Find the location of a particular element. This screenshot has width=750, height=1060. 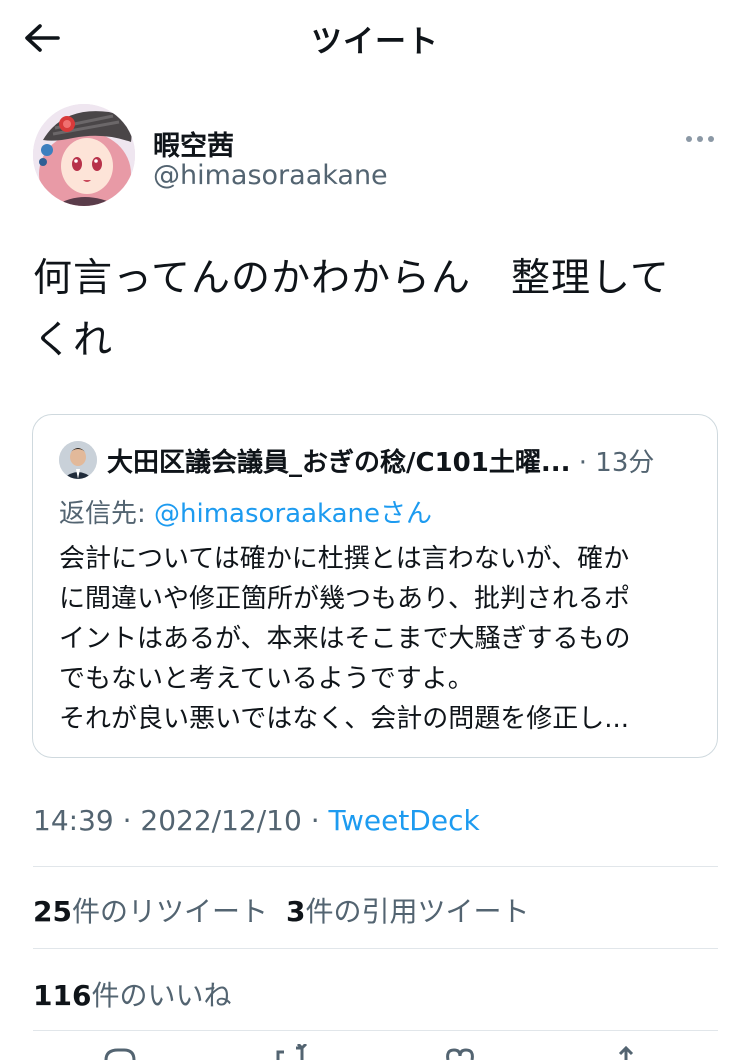

share-icon is located at coordinates (626, 1052).